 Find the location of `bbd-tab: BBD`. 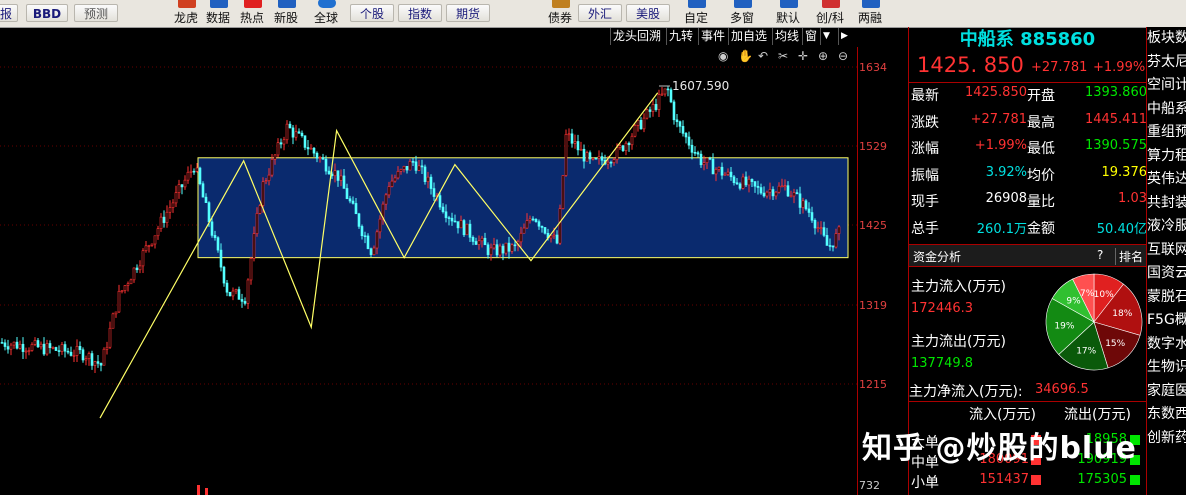

bbd-tab: BBD is located at coordinates (47, 13).